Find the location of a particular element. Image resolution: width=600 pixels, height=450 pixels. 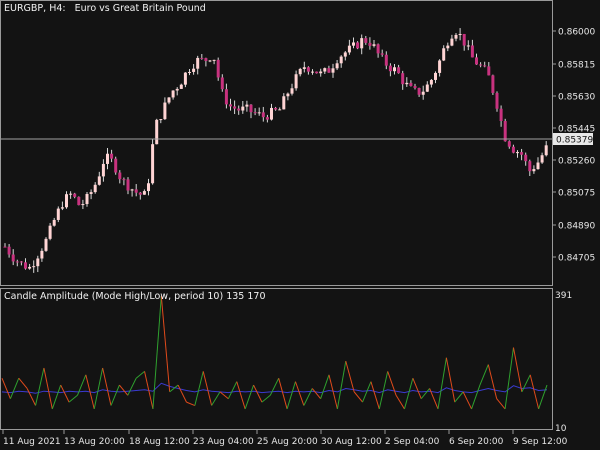

time-tick-label: 9 Sep 12:00 is located at coordinates (540, 442).